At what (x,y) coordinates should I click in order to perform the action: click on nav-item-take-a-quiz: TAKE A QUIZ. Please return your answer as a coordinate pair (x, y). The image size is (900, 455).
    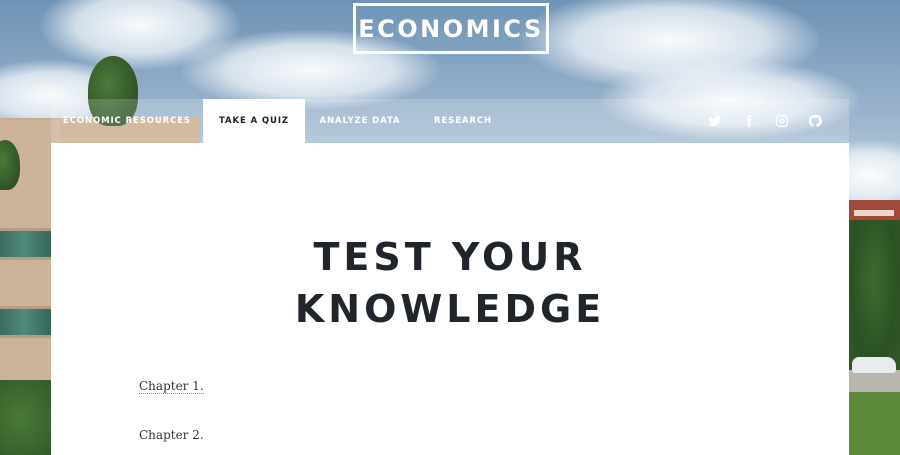
    Looking at the image, I should click on (254, 121).